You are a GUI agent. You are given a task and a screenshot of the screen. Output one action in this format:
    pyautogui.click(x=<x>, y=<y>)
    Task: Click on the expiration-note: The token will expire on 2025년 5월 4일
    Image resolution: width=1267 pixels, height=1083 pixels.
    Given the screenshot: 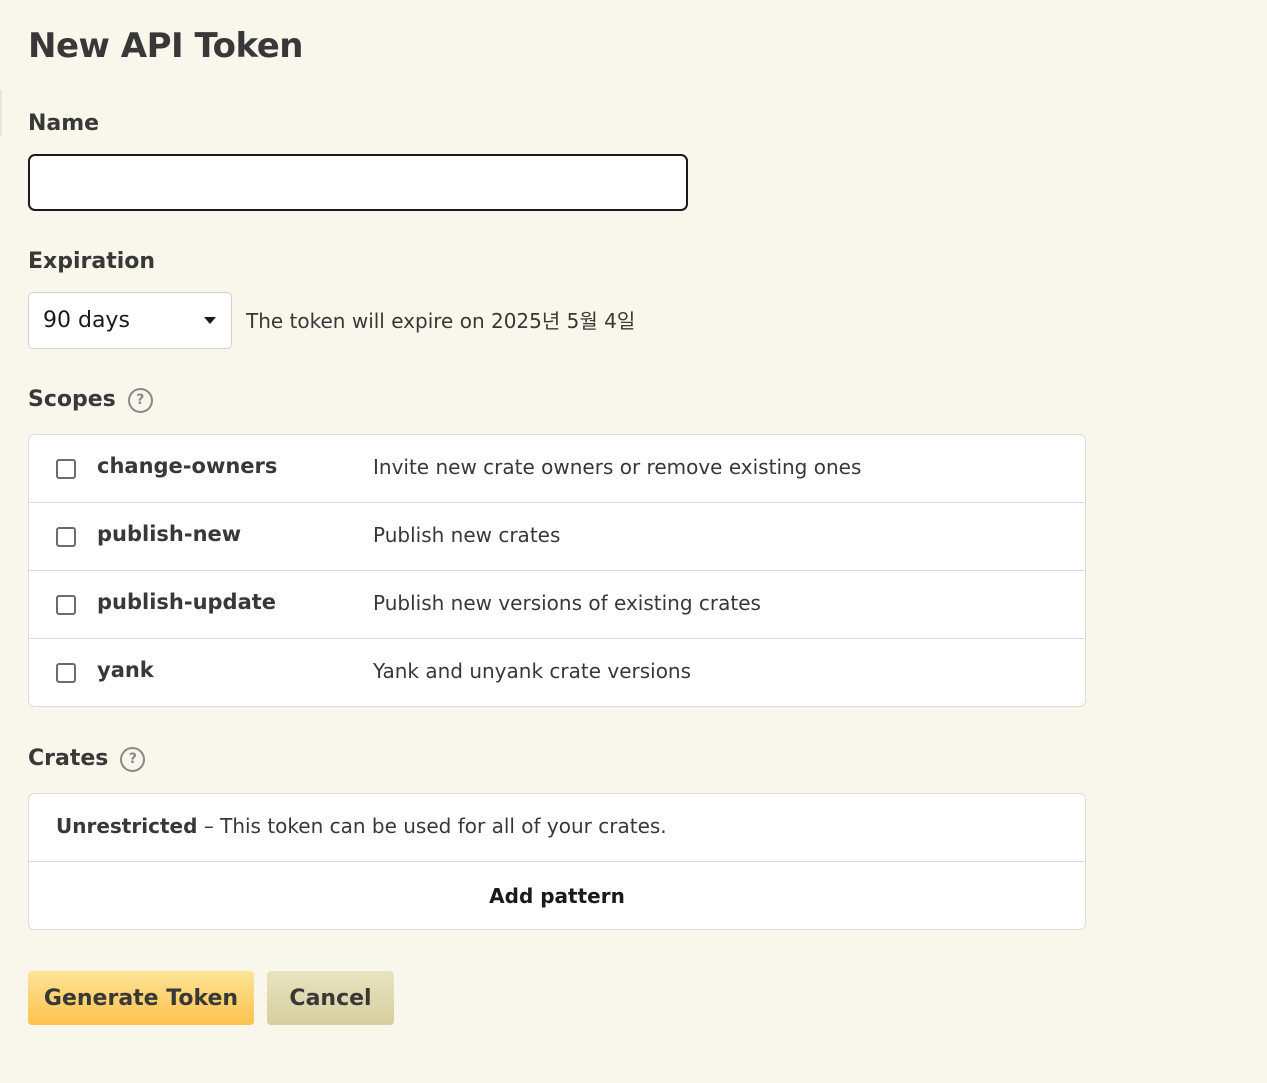 What is the action you would take?
    pyautogui.click(x=441, y=321)
    